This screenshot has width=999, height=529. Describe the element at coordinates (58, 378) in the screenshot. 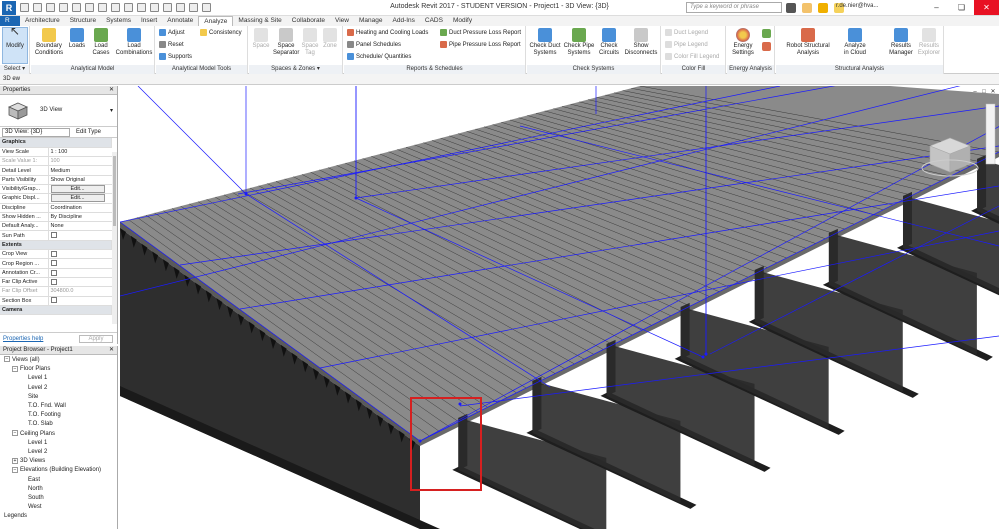

I see `tree-item: Level 1` at that location.